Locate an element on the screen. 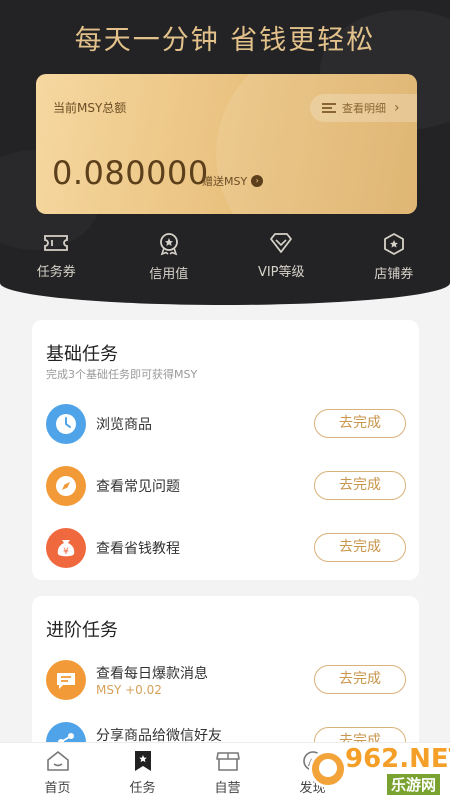 The width and height of the screenshot is (450, 800). slogan: 每天一分钟 省钱更轻松 is located at coordinates (225, 40).